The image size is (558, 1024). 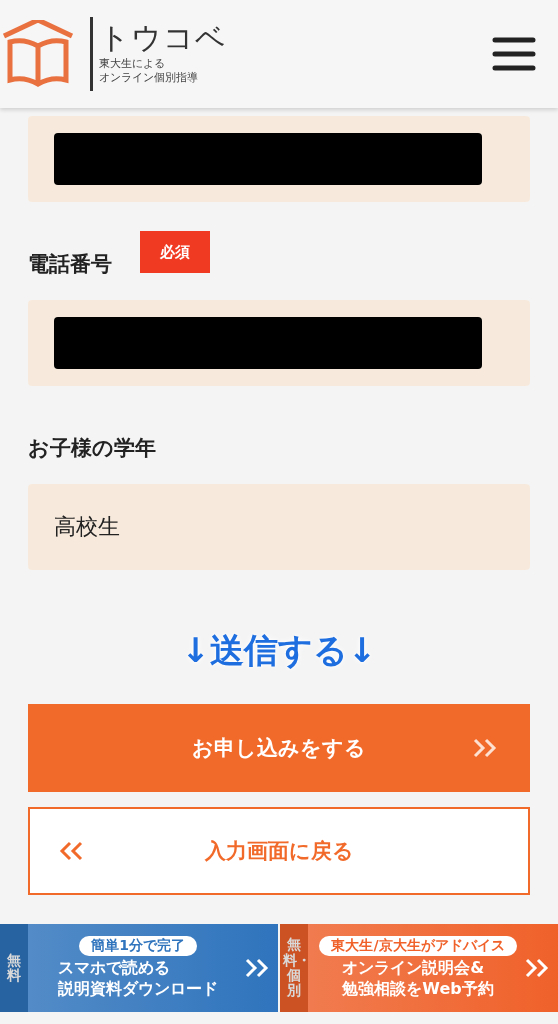 I want to click on banner-link: 無料・個別 東大生/京大生がアドバイス オンライン説明会& 勉強相談をWeb予約, so click(x=419, y=968).